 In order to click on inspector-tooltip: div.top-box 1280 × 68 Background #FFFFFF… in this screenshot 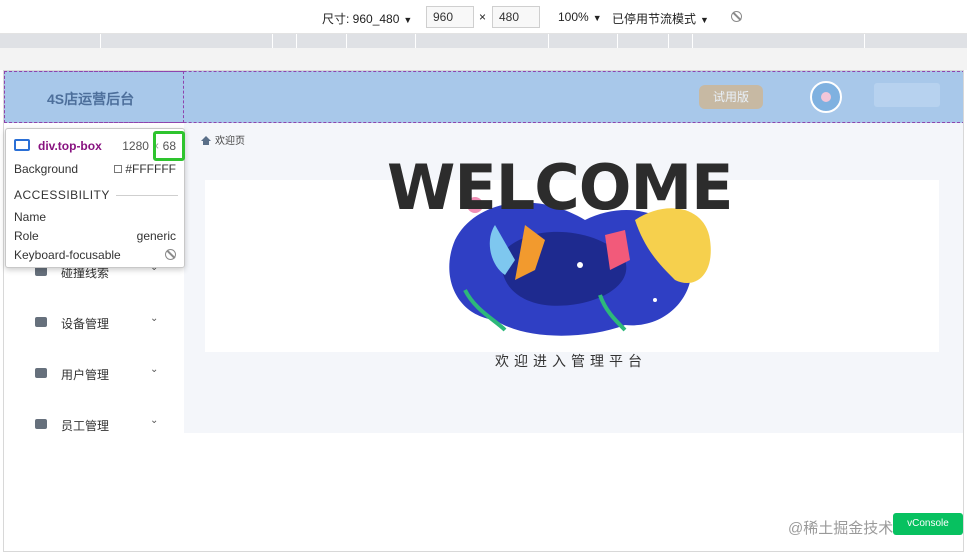, I will do `click(95, 198)`.